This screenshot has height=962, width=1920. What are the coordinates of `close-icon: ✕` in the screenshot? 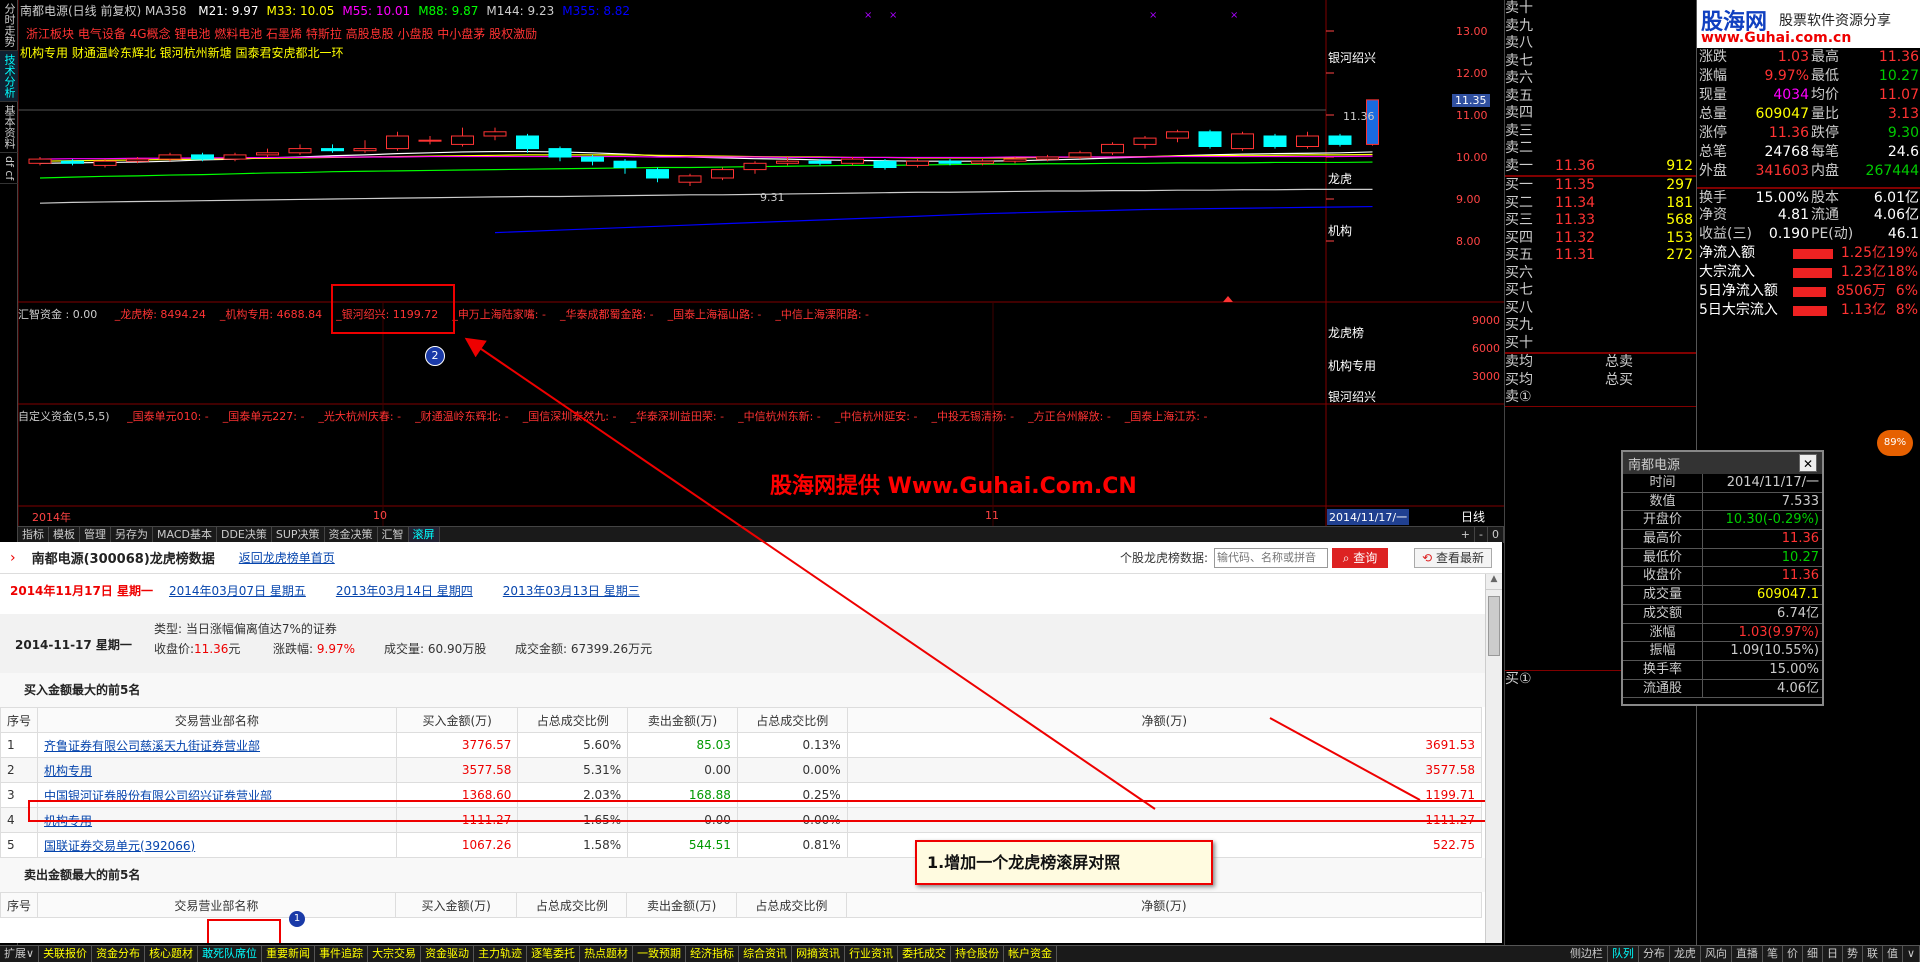 It's located at (1808, 463).